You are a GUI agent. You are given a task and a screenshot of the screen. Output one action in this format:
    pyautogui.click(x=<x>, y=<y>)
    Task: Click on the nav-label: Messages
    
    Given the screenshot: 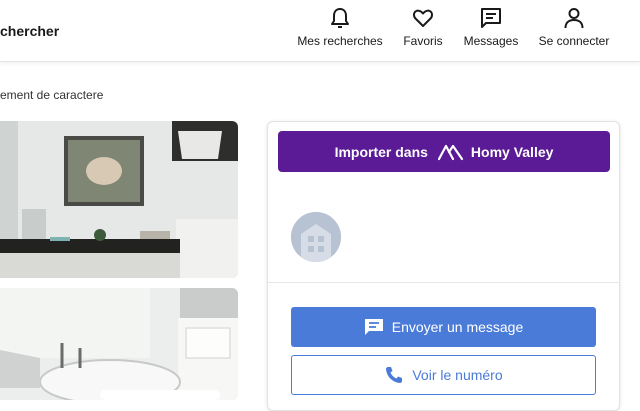 What is the action you would take?
    pyautogui.click(x=491, y=41)
    